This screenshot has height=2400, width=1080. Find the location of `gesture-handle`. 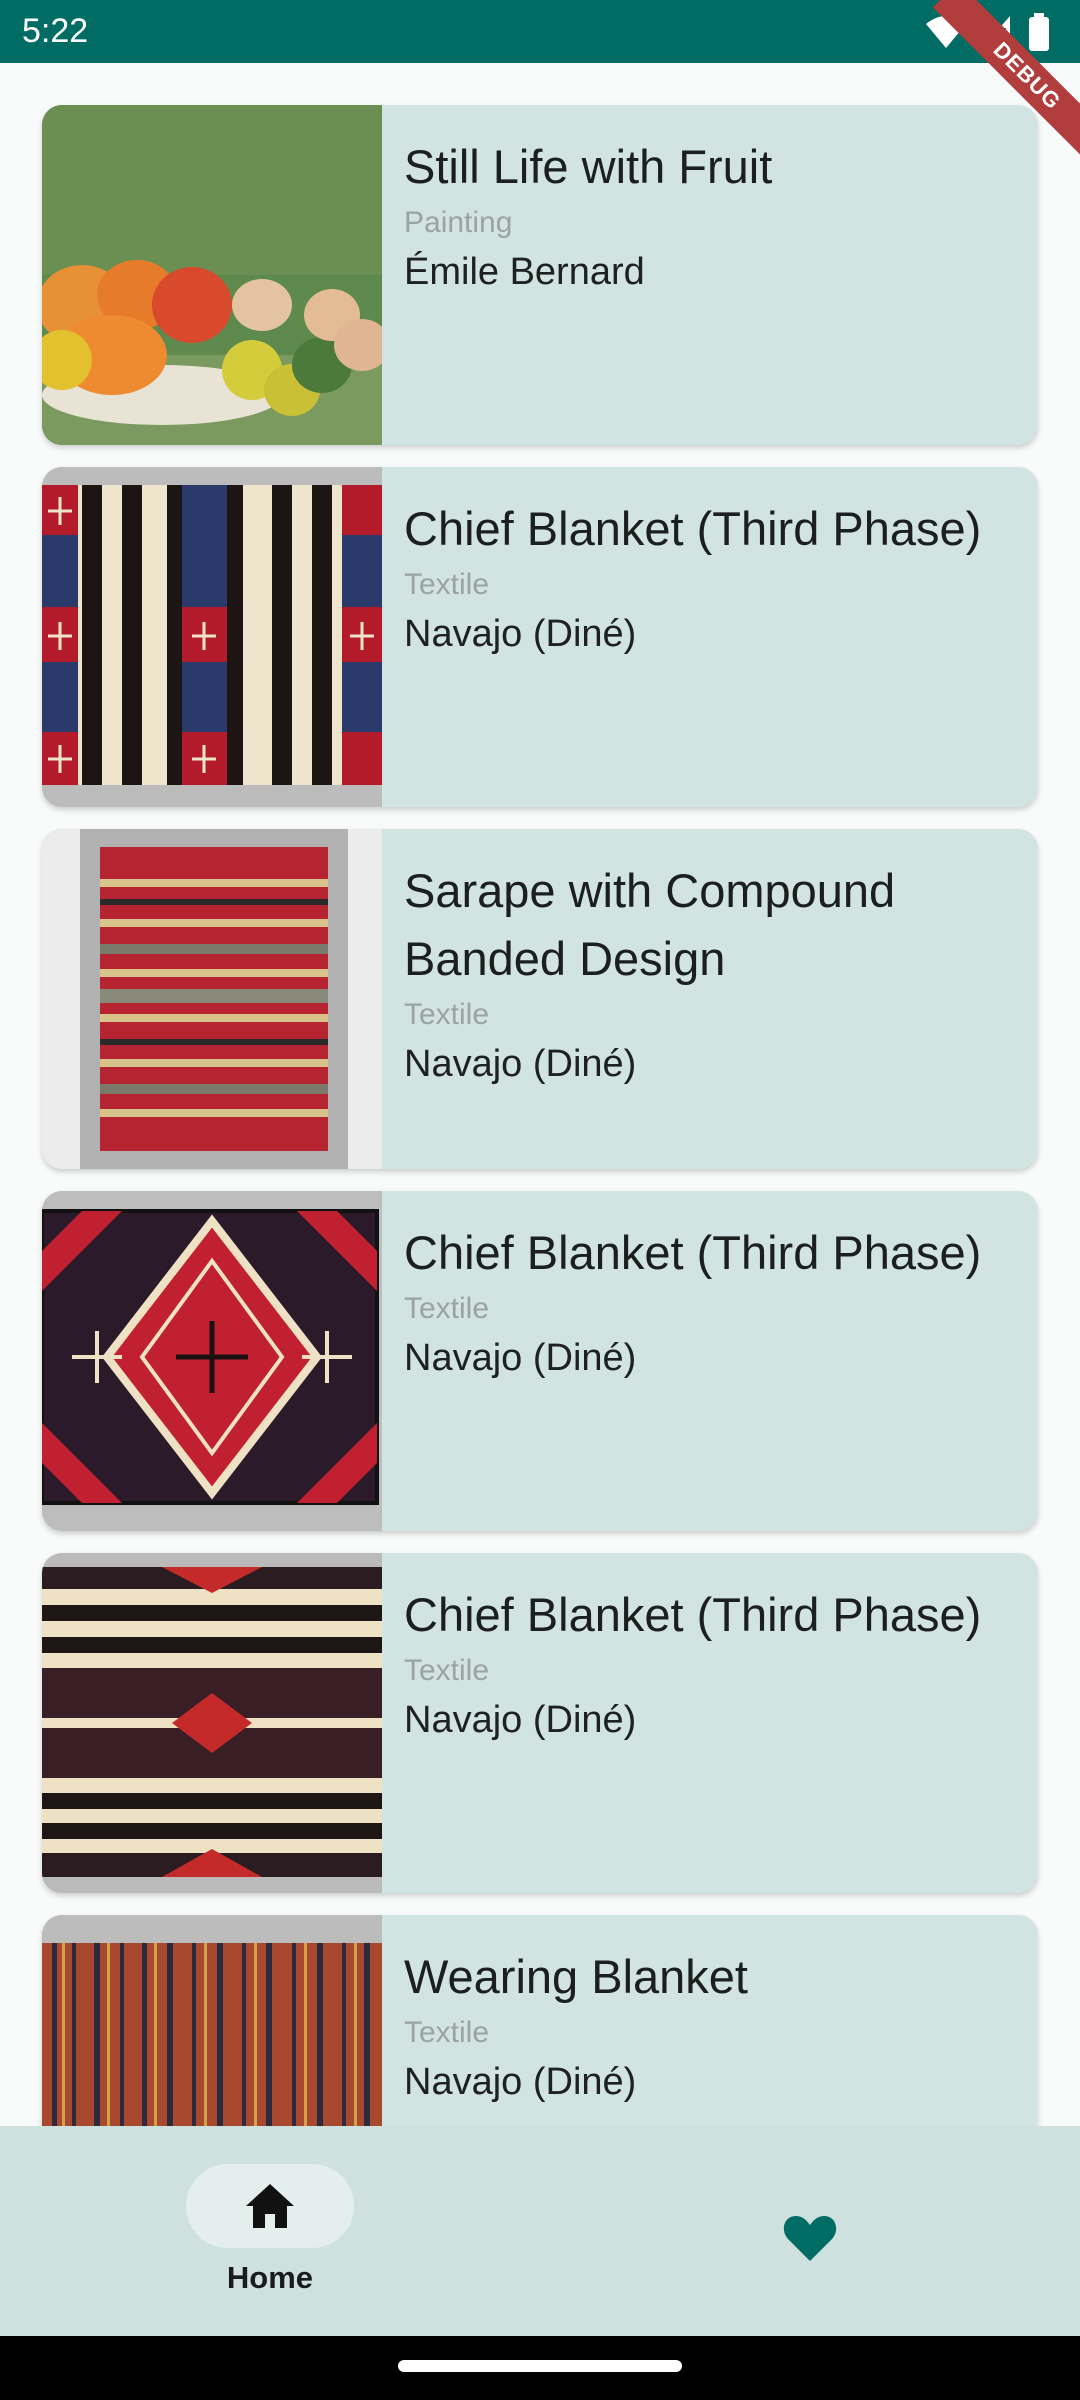

gesture-handle is located at coordinates (540, 2366).